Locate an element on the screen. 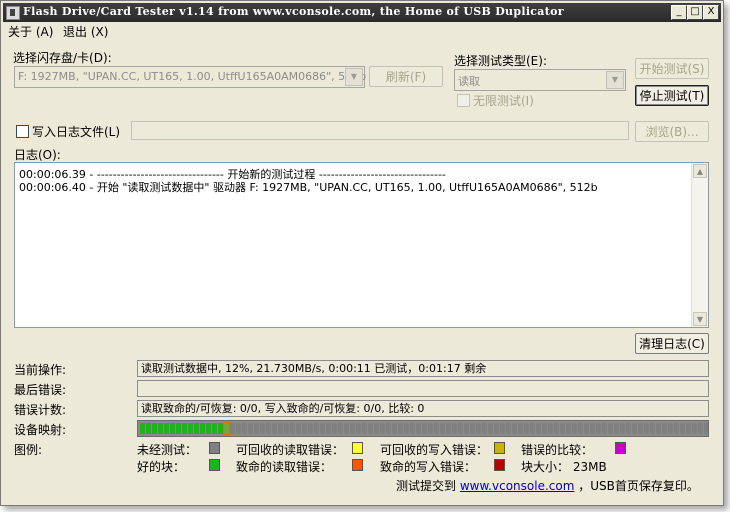 This screenshot has width=730, height=512. close-button: X is located at coordinates (711, 12).